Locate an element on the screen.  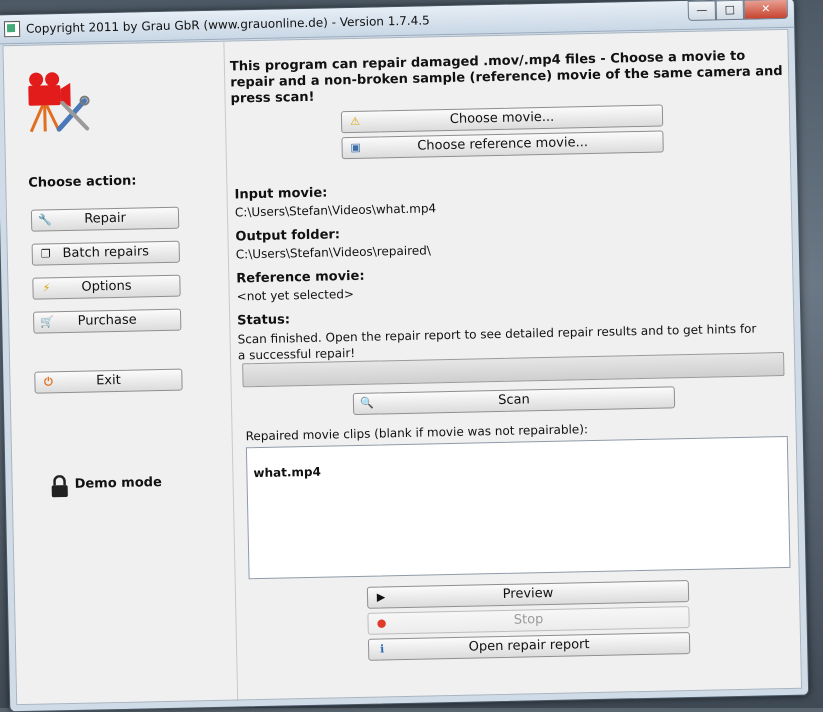
options-button: ⚡ Options is located at coordinates (106, 287).